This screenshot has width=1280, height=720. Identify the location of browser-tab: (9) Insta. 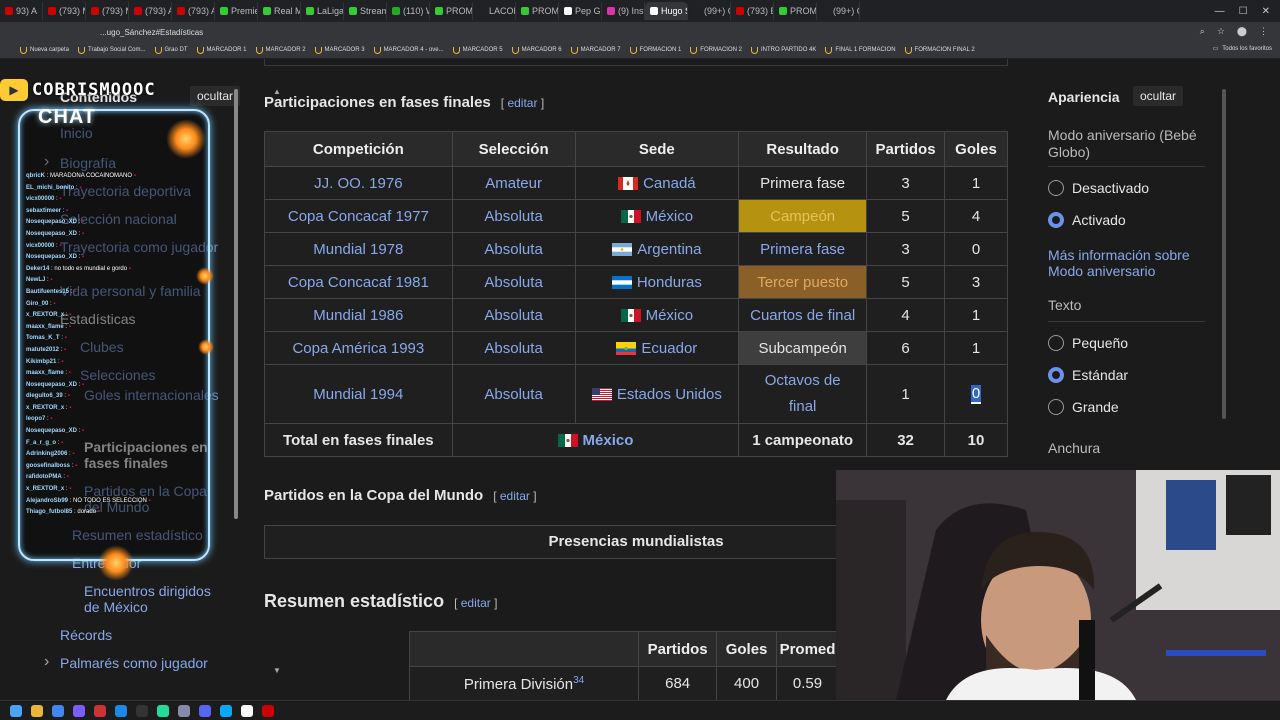
(623, 11).